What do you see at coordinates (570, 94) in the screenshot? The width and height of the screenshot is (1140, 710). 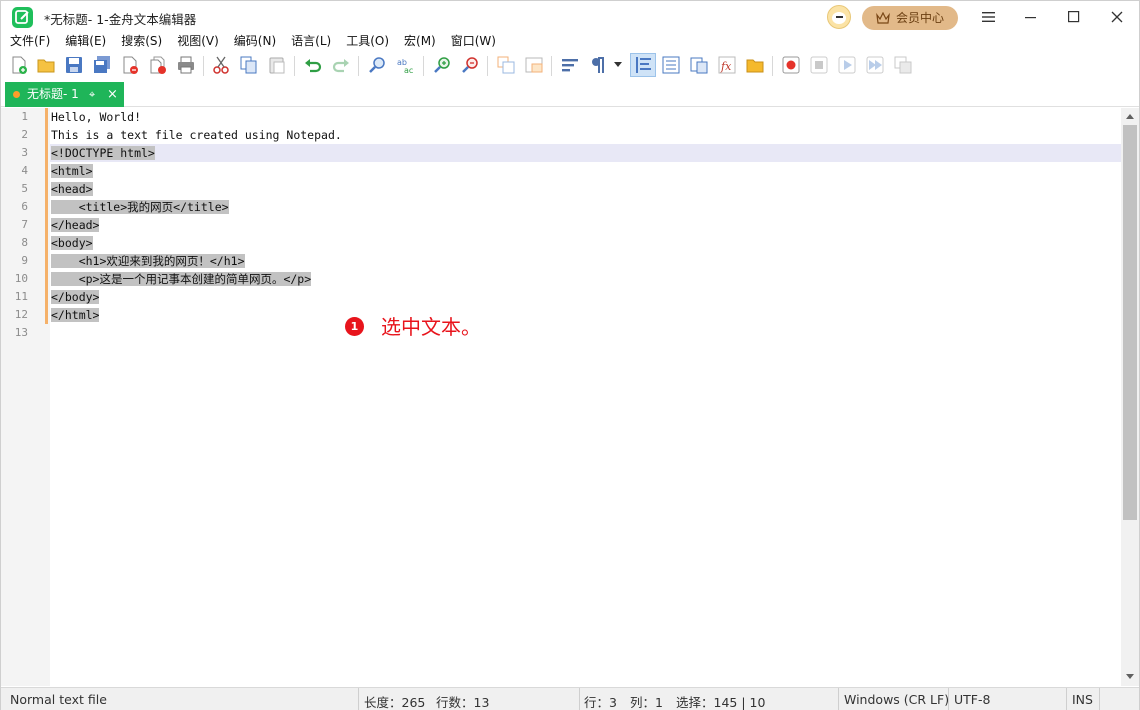 I see `tab-bar: 无标题- 1 ⌖ ×` at bounding box center [570, 94].